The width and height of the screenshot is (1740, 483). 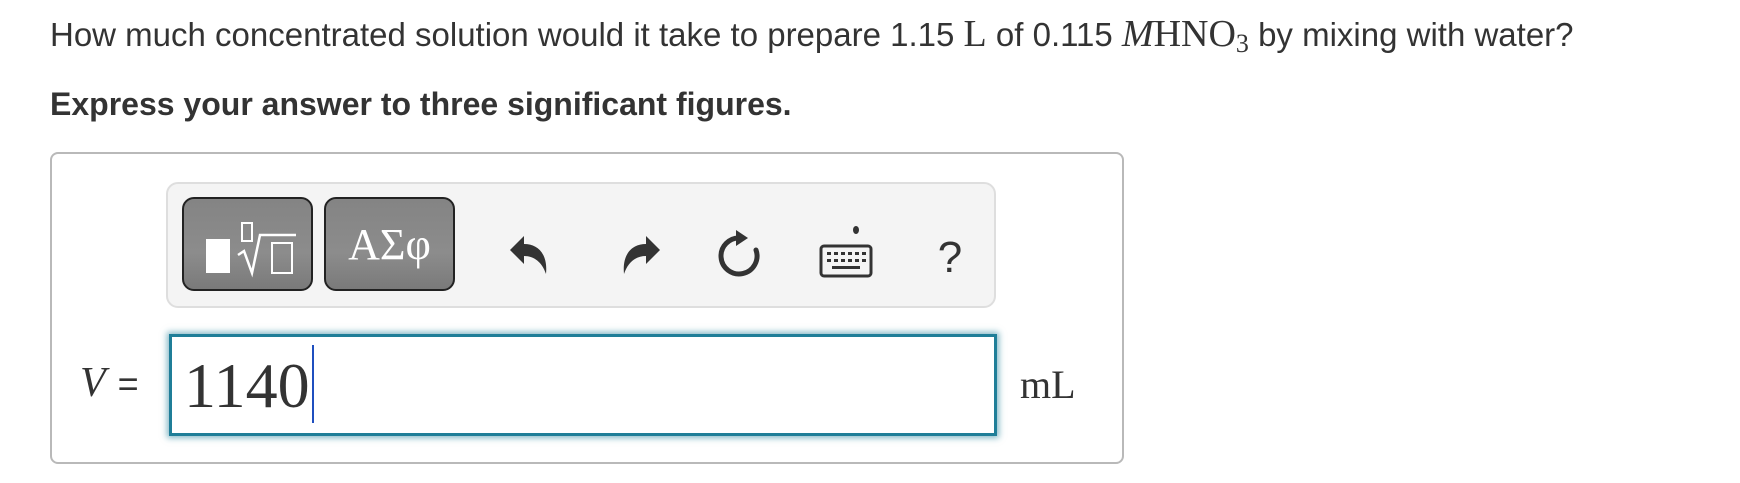 What do you see at coordinates (93, 383) in the screenshot?
I see `variable-symbol: V` at bounding box center [93, 383].